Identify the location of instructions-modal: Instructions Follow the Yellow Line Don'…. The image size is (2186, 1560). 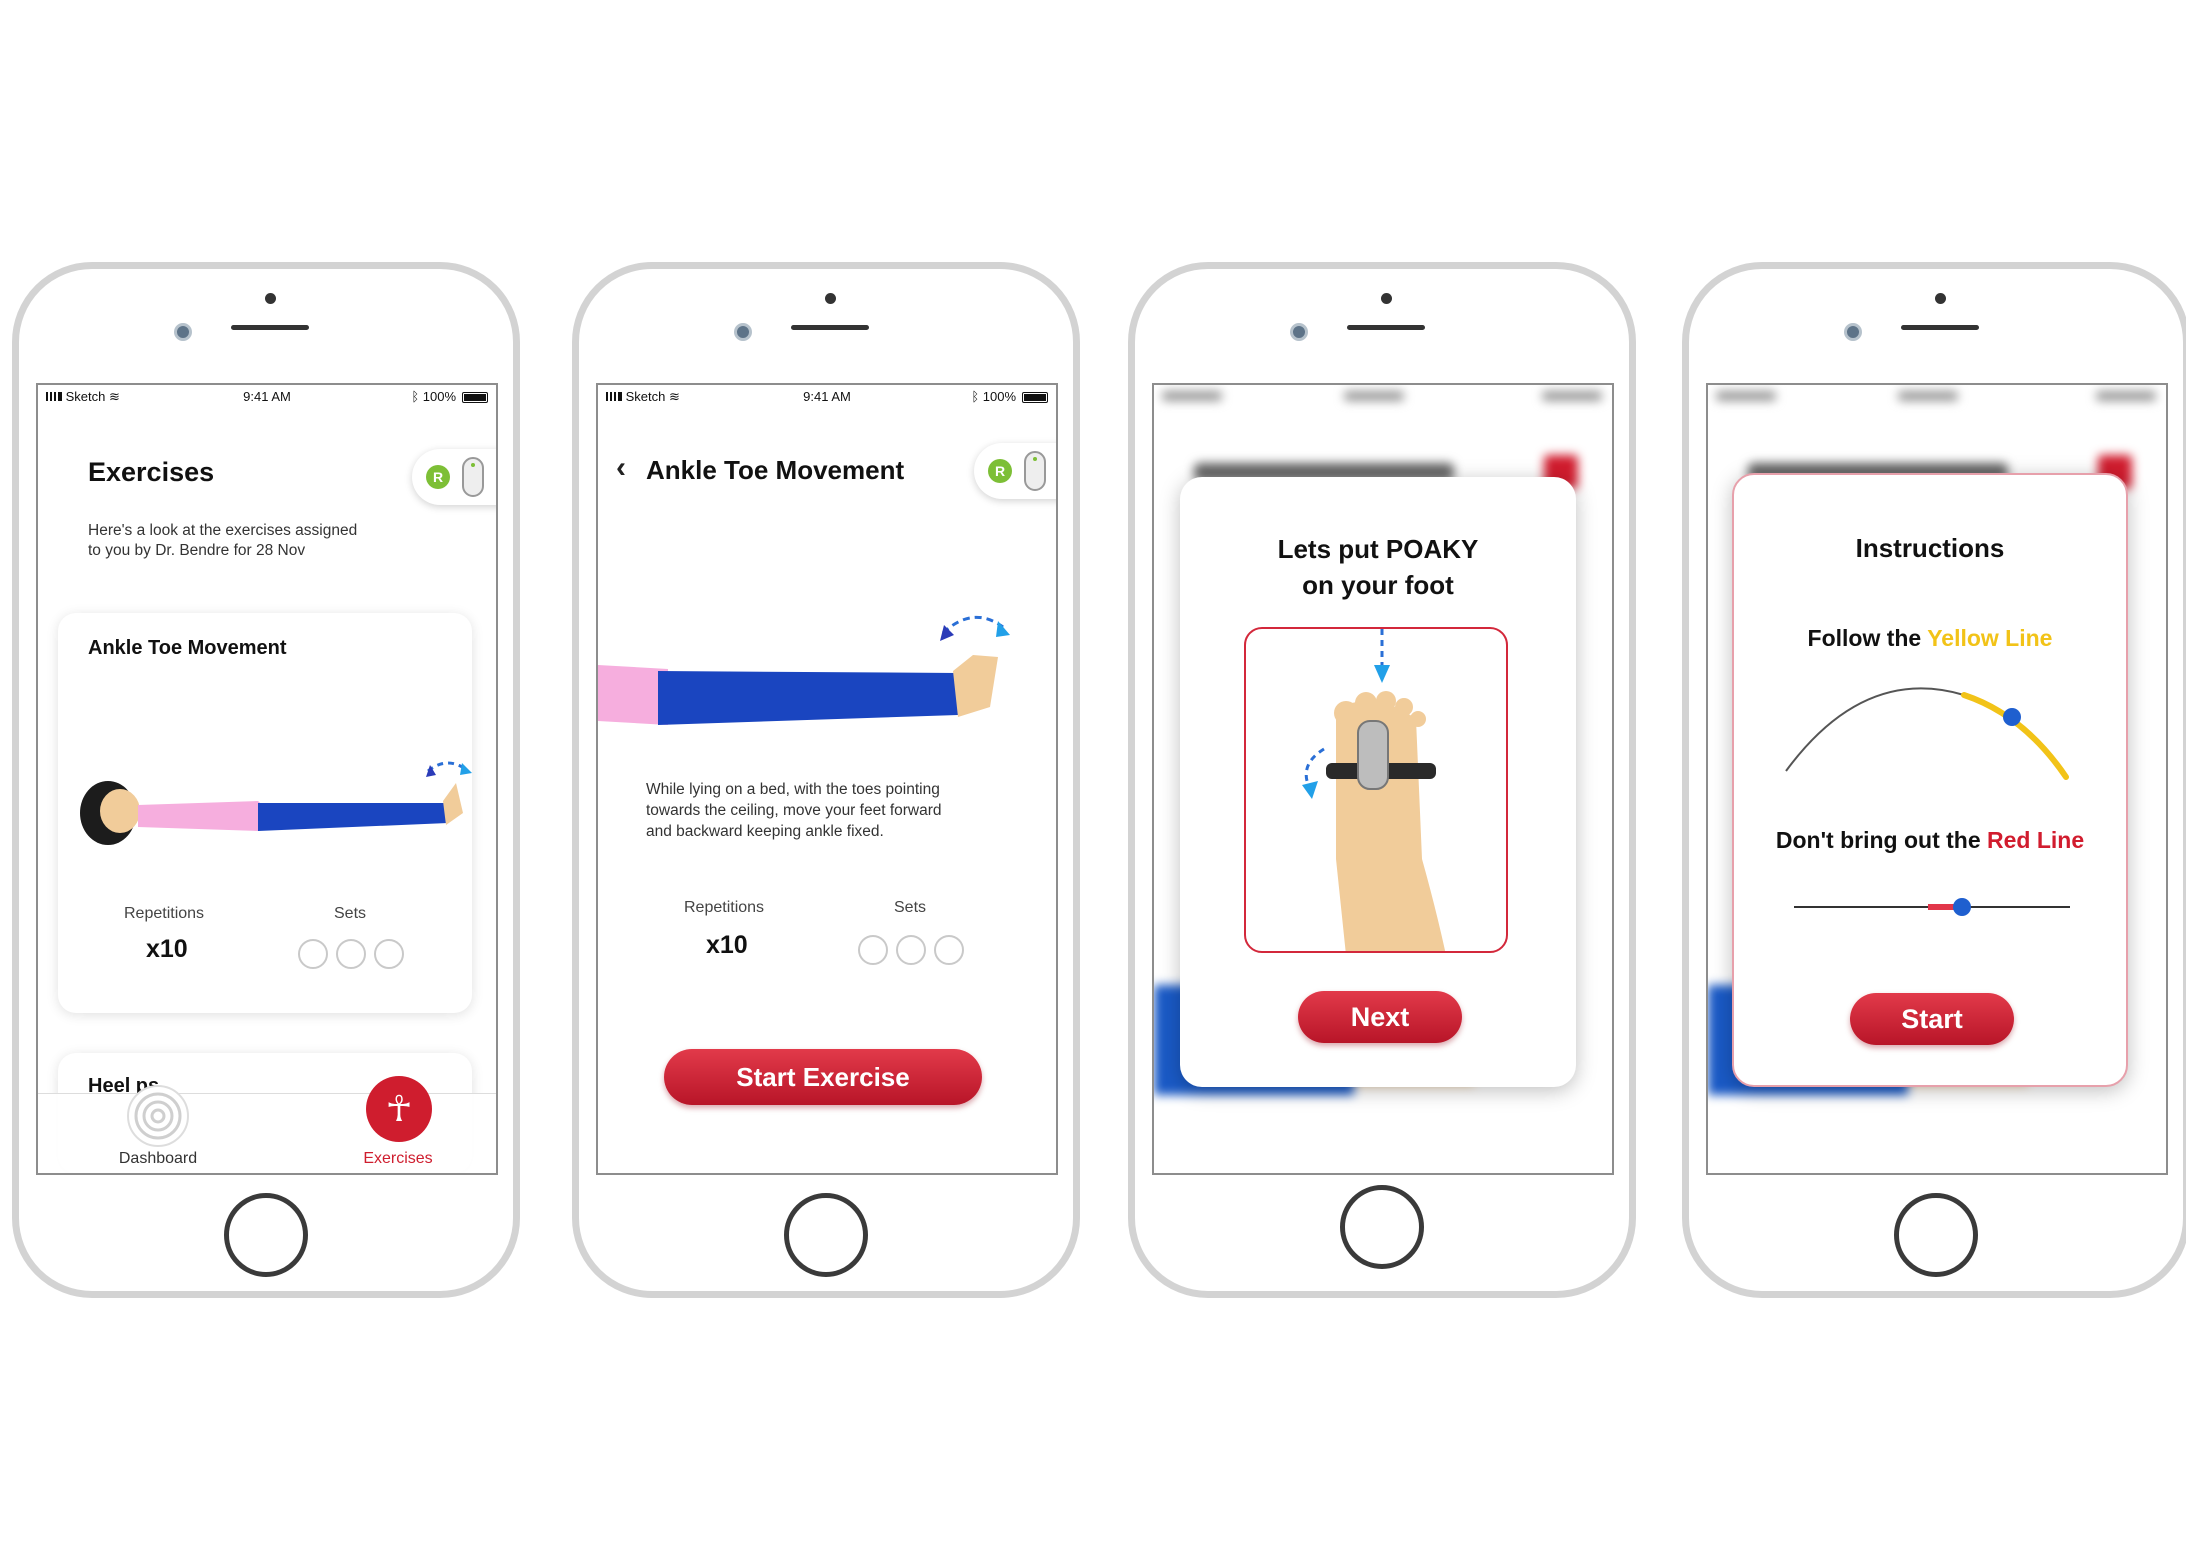
(1930, 780).